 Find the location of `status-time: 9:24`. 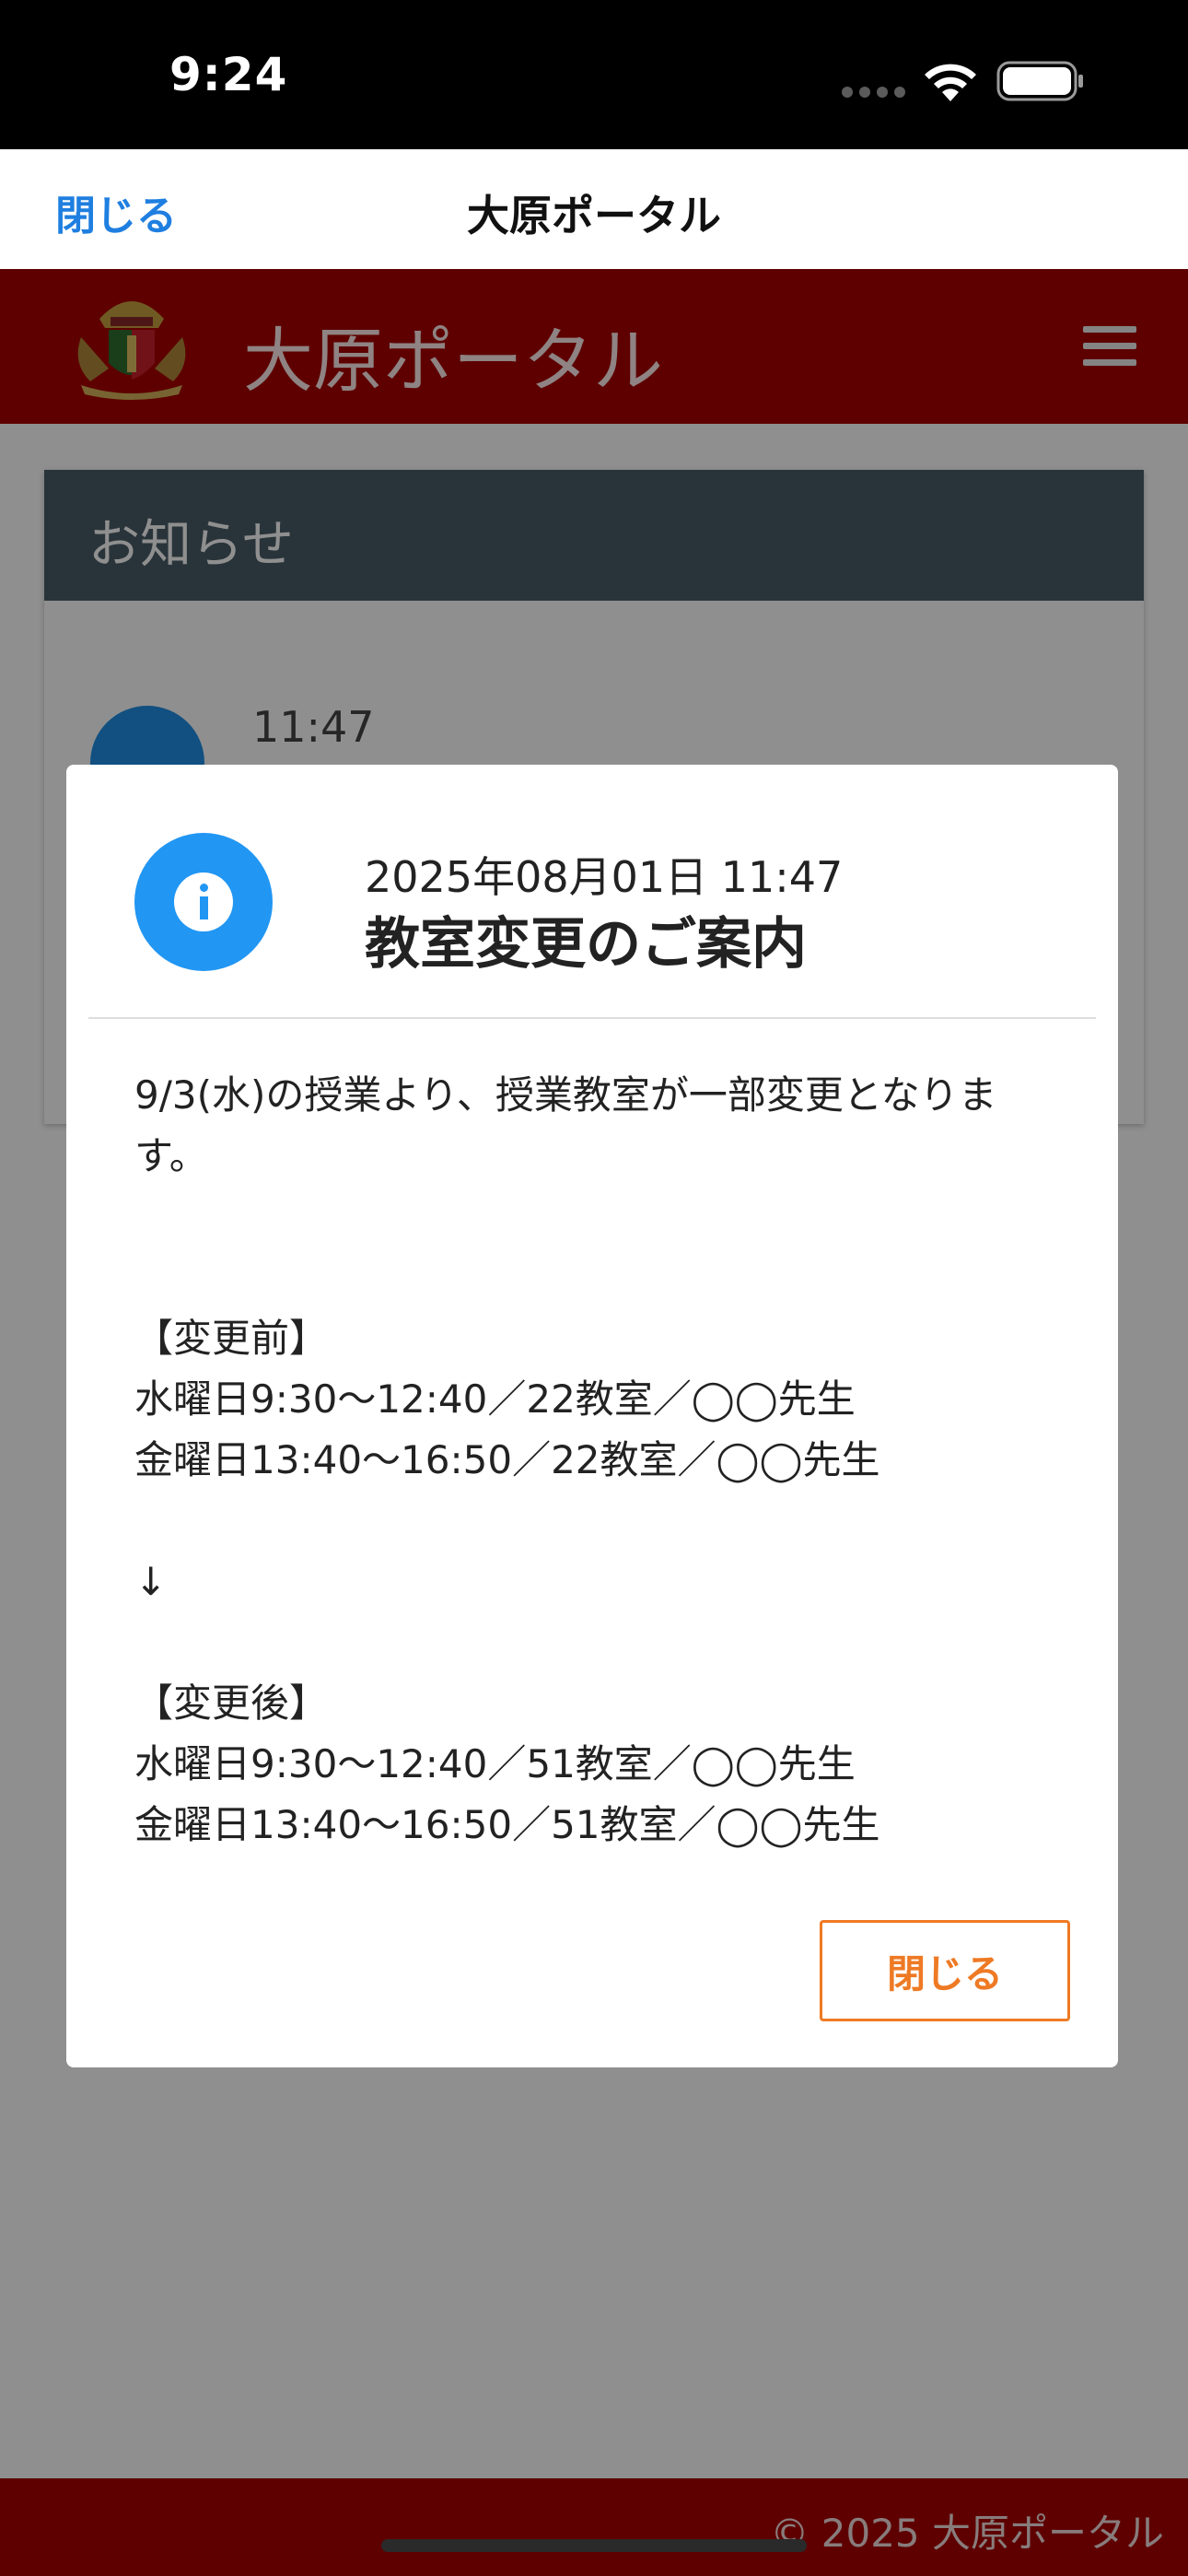

status-time: 9:24 is located at coordinates (228, 74).